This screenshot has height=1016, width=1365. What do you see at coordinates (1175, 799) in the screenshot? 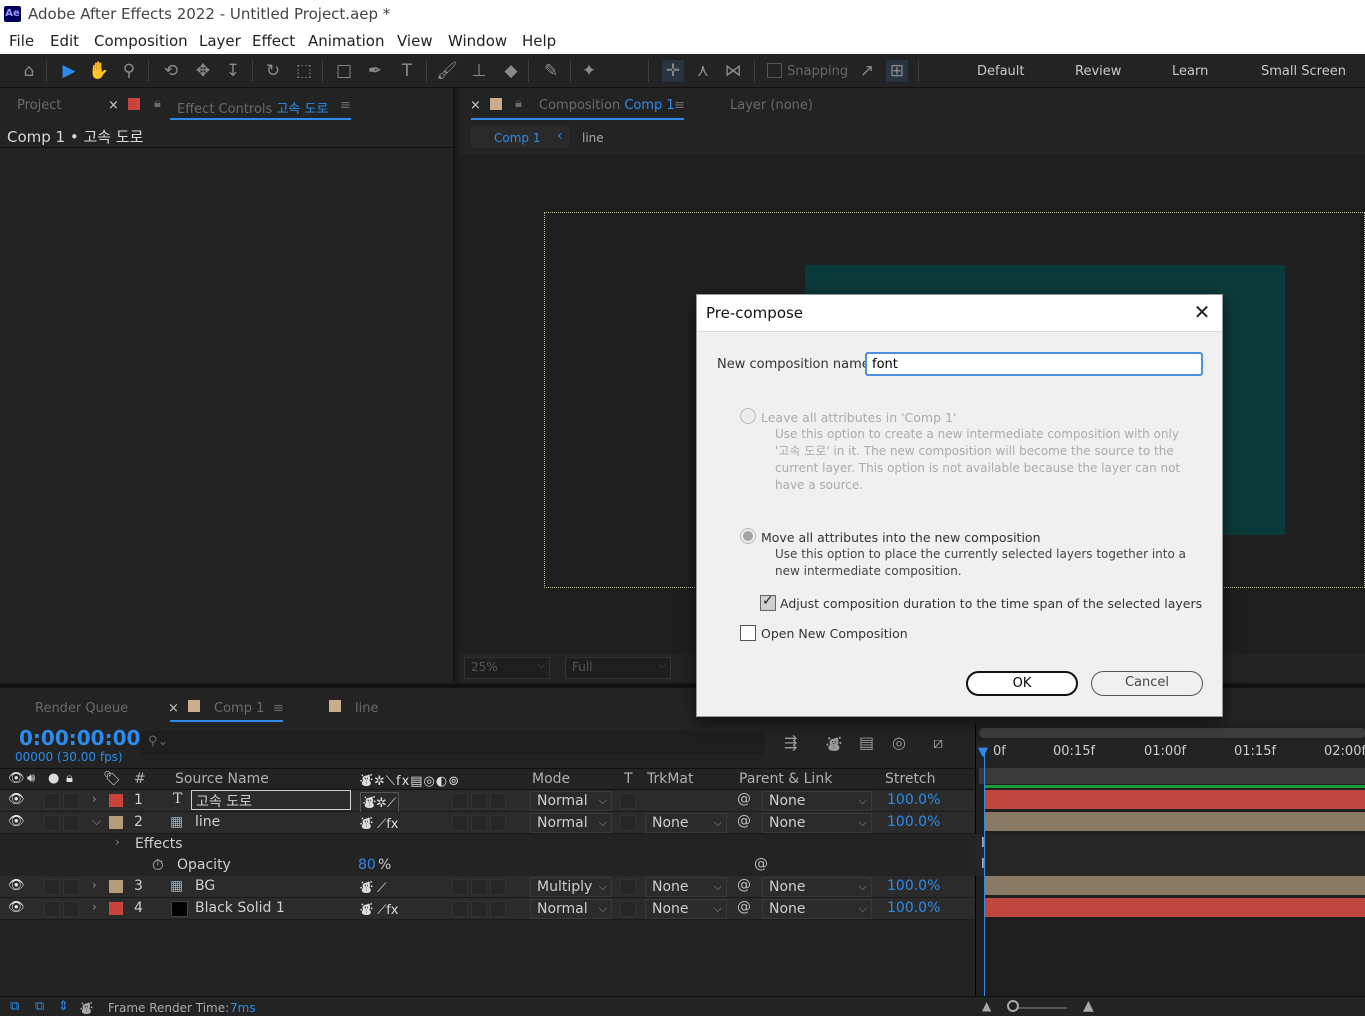
I see `layer-1-bar` at bounding box center [1175, 799].